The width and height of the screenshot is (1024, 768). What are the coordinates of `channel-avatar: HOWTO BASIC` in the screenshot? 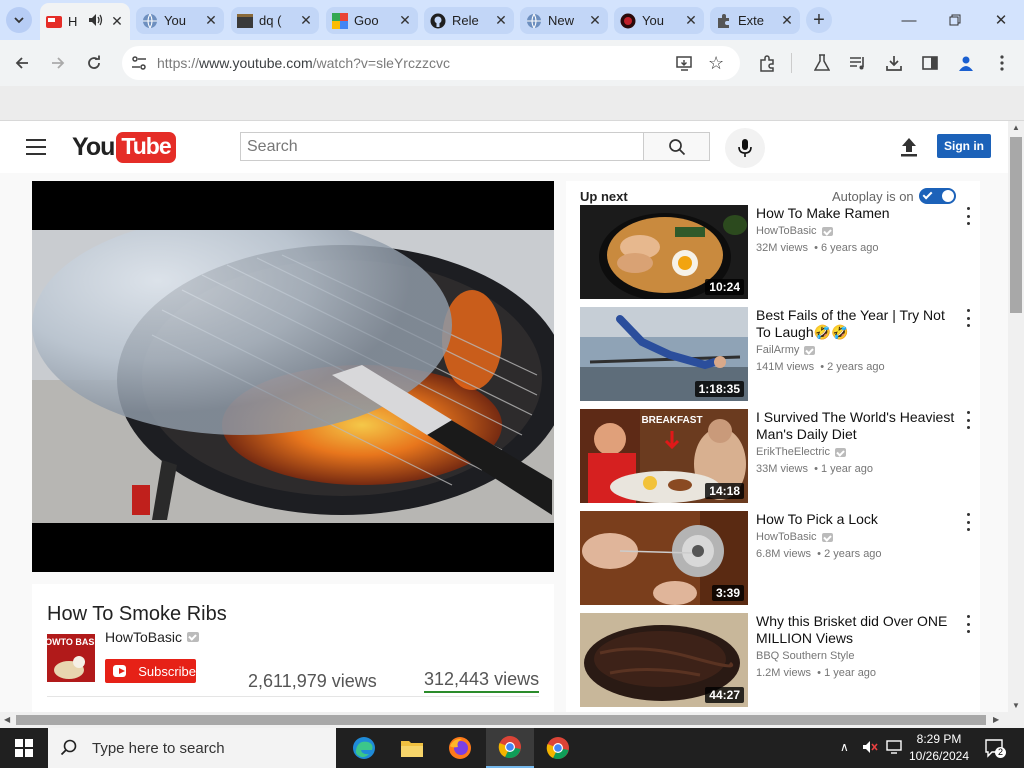 It's located at (71, 658).